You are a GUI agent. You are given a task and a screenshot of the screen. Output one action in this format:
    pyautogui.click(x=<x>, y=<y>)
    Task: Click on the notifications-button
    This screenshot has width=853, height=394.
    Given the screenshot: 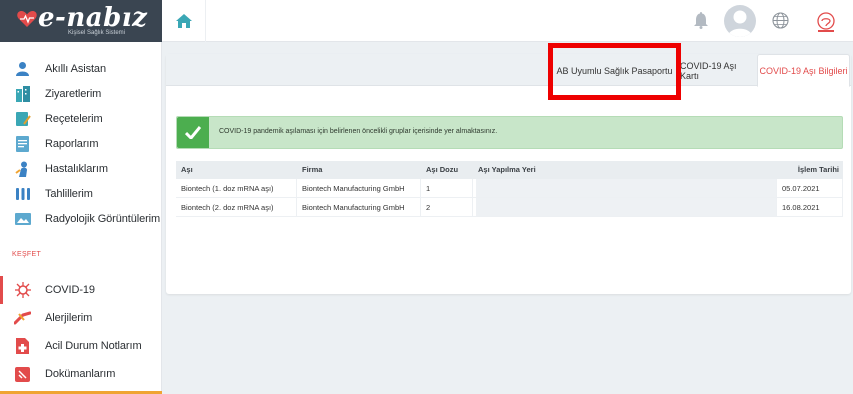 What is the action you would take?
    pyautogui.click(x=701, y=23)
    